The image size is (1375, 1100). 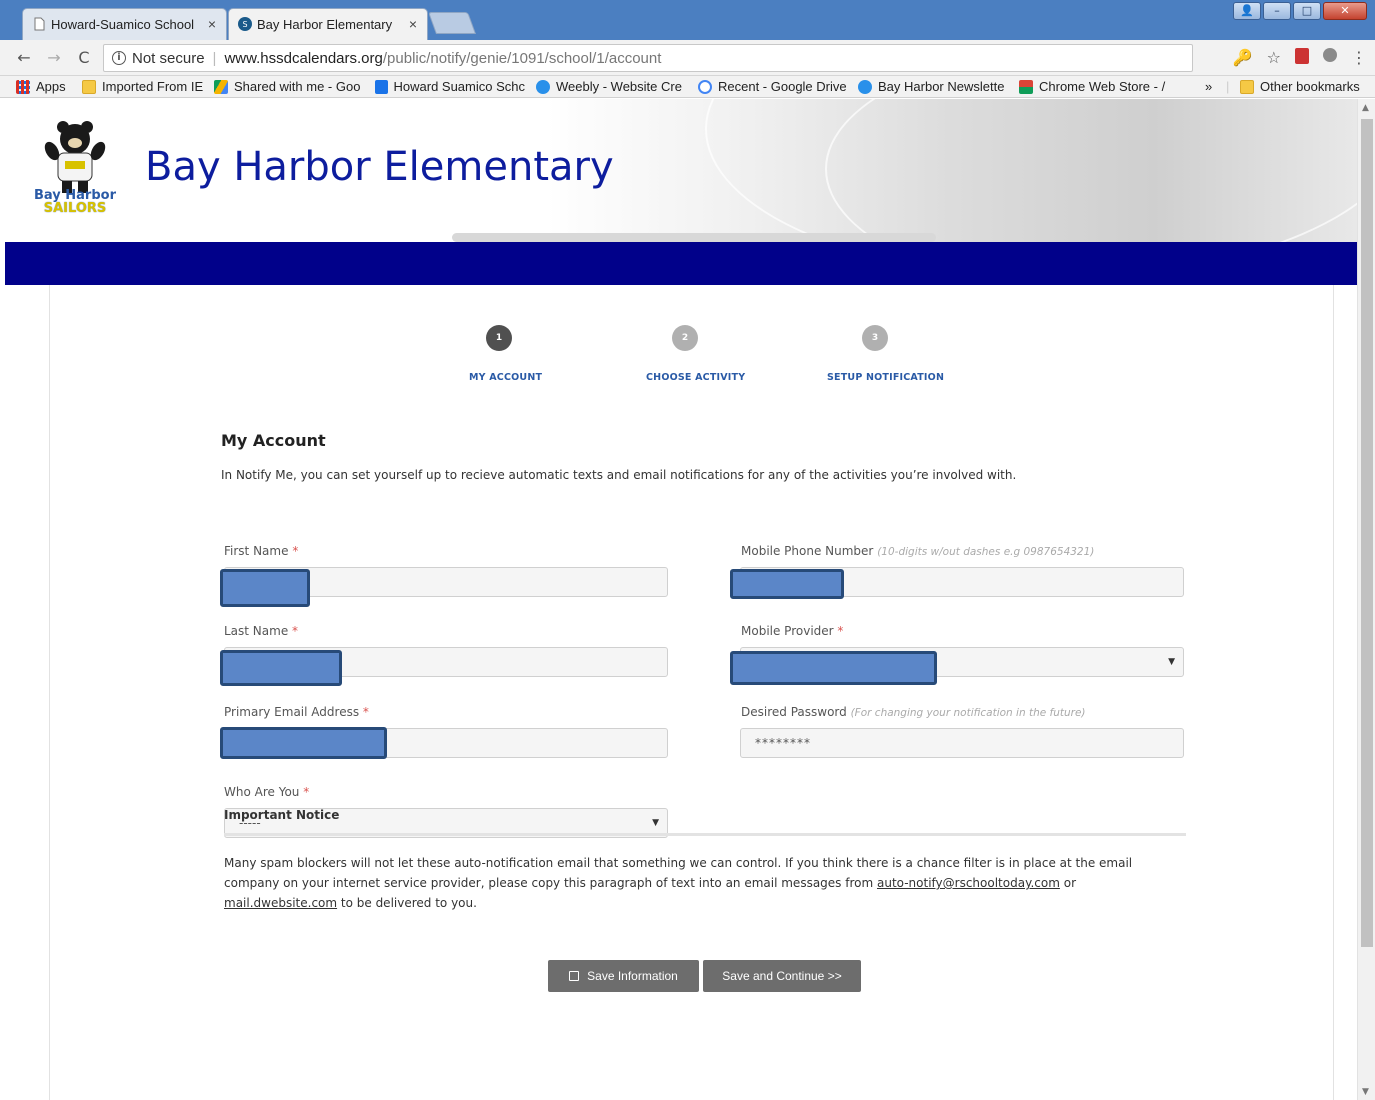 I want to click on bookmark-label: Apps, so click(x=51, y=86).